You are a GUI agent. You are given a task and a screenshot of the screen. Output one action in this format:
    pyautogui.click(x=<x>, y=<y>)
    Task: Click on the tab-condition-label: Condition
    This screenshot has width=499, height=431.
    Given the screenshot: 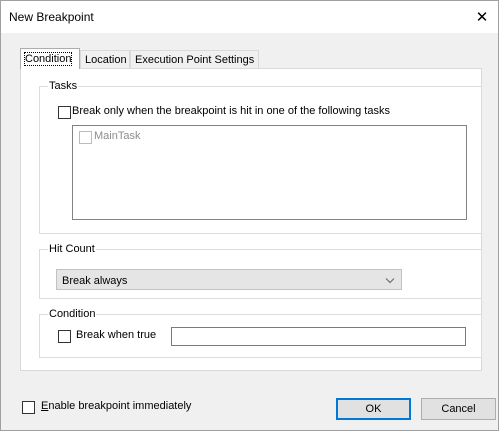 What is the action you would take?
    pyautogui.click(x=48, y=59)
    